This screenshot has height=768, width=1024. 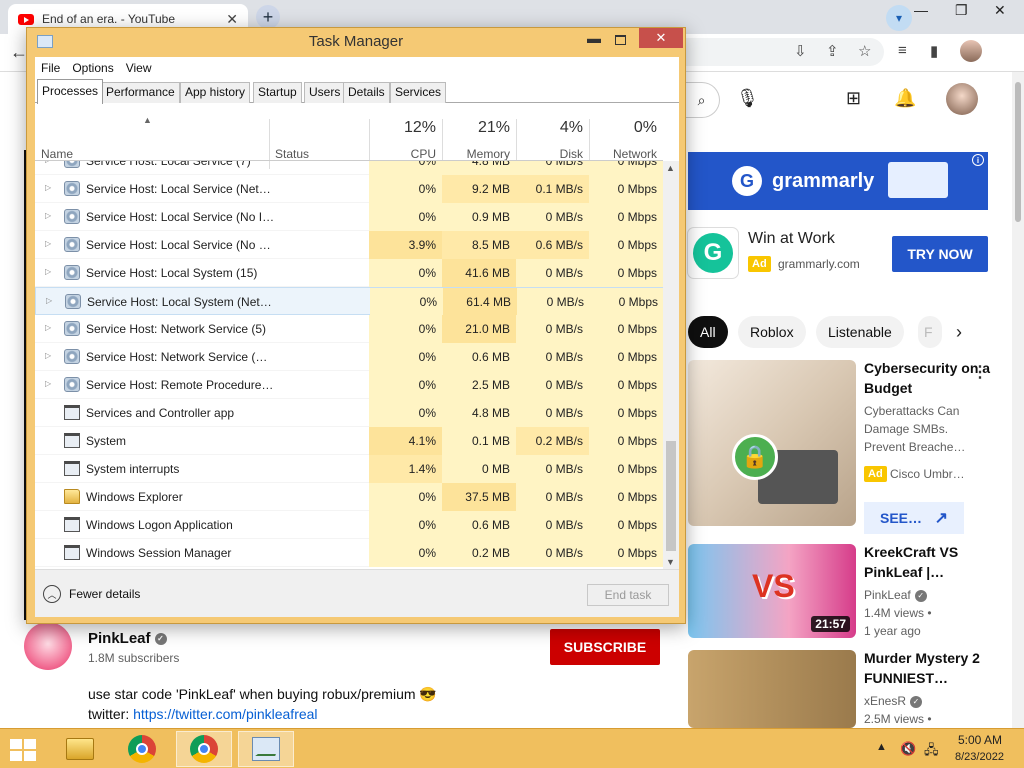 What do you see at coordinates (80, 749) in the screenshot?
I see `taskbar-file-explorer` at bounding box center [80, 749].